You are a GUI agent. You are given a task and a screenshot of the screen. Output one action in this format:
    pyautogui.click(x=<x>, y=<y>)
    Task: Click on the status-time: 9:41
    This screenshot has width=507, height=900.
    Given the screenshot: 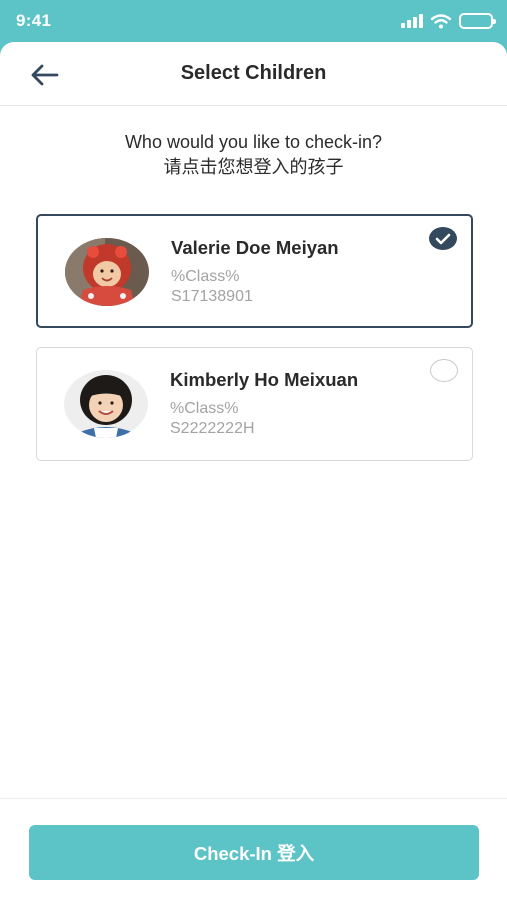 What is the action you would take?
    pyautogui.click(x=34, y=20)
    